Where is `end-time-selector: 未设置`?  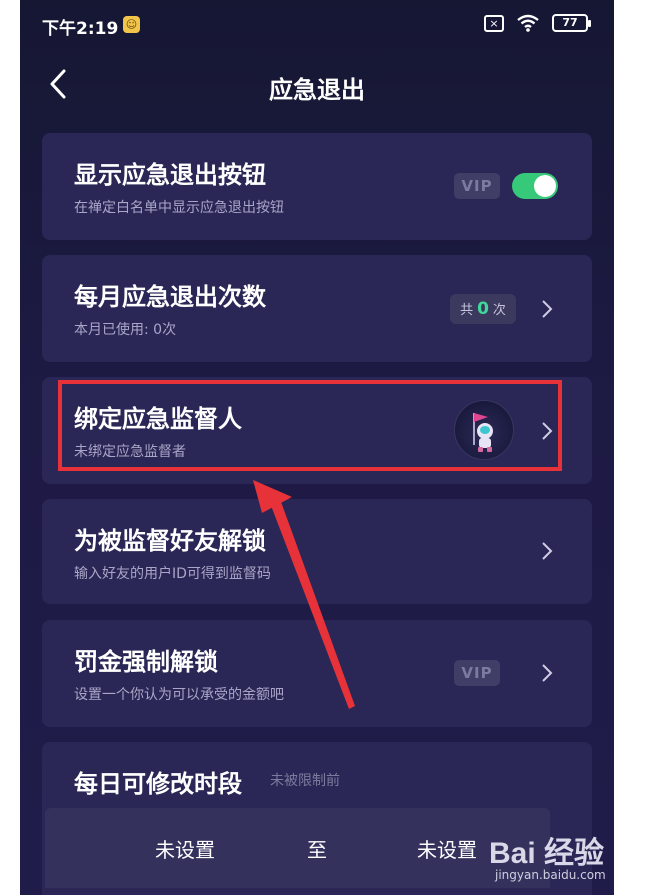 end-time-selector: 未设置 is located at coordinates (447, 848).